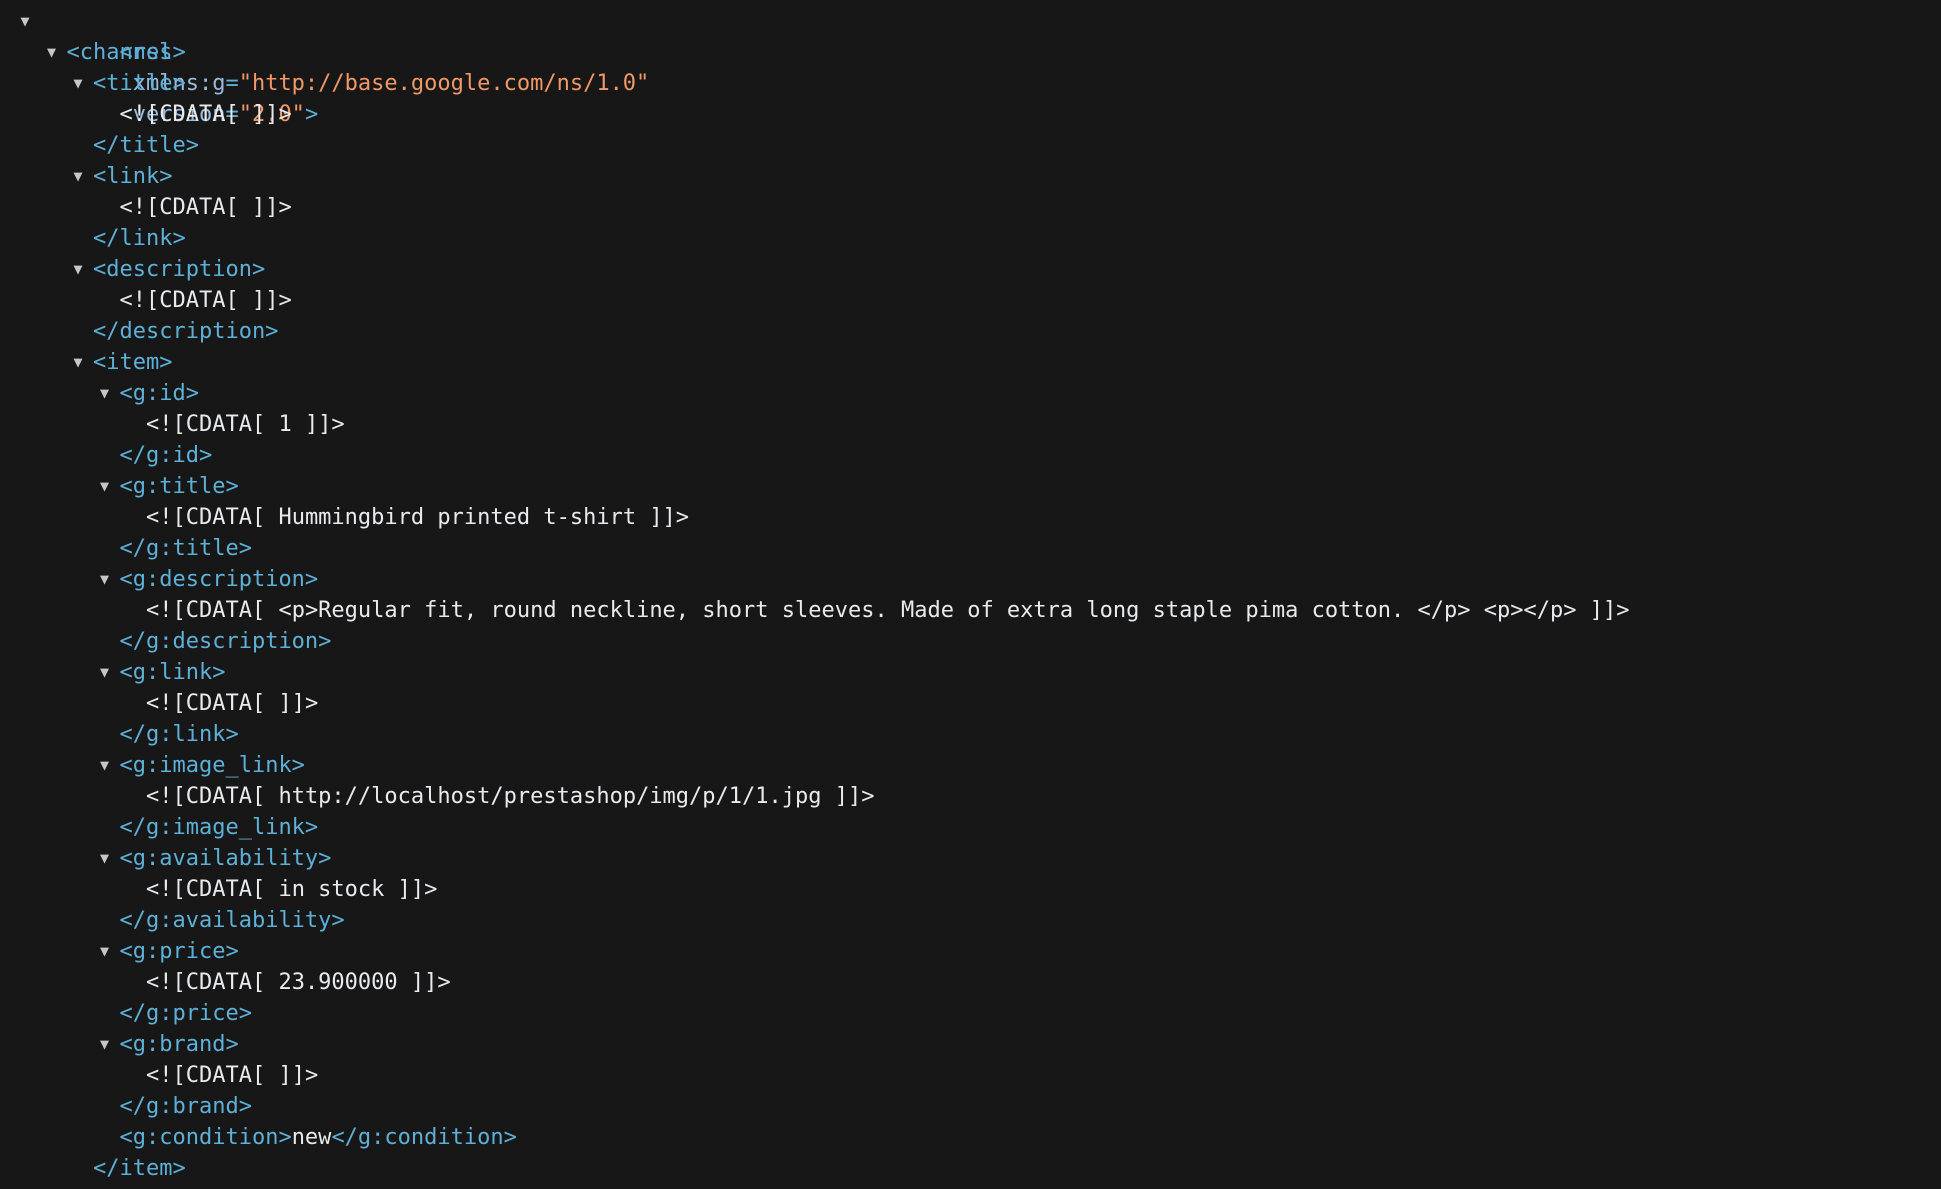 Image resolution: width=1941 pixels, height=1189 pixels. Describe the element at coordinates (159, 393) in the screenshot. I see `xml-tag: <g:id>` at that location.